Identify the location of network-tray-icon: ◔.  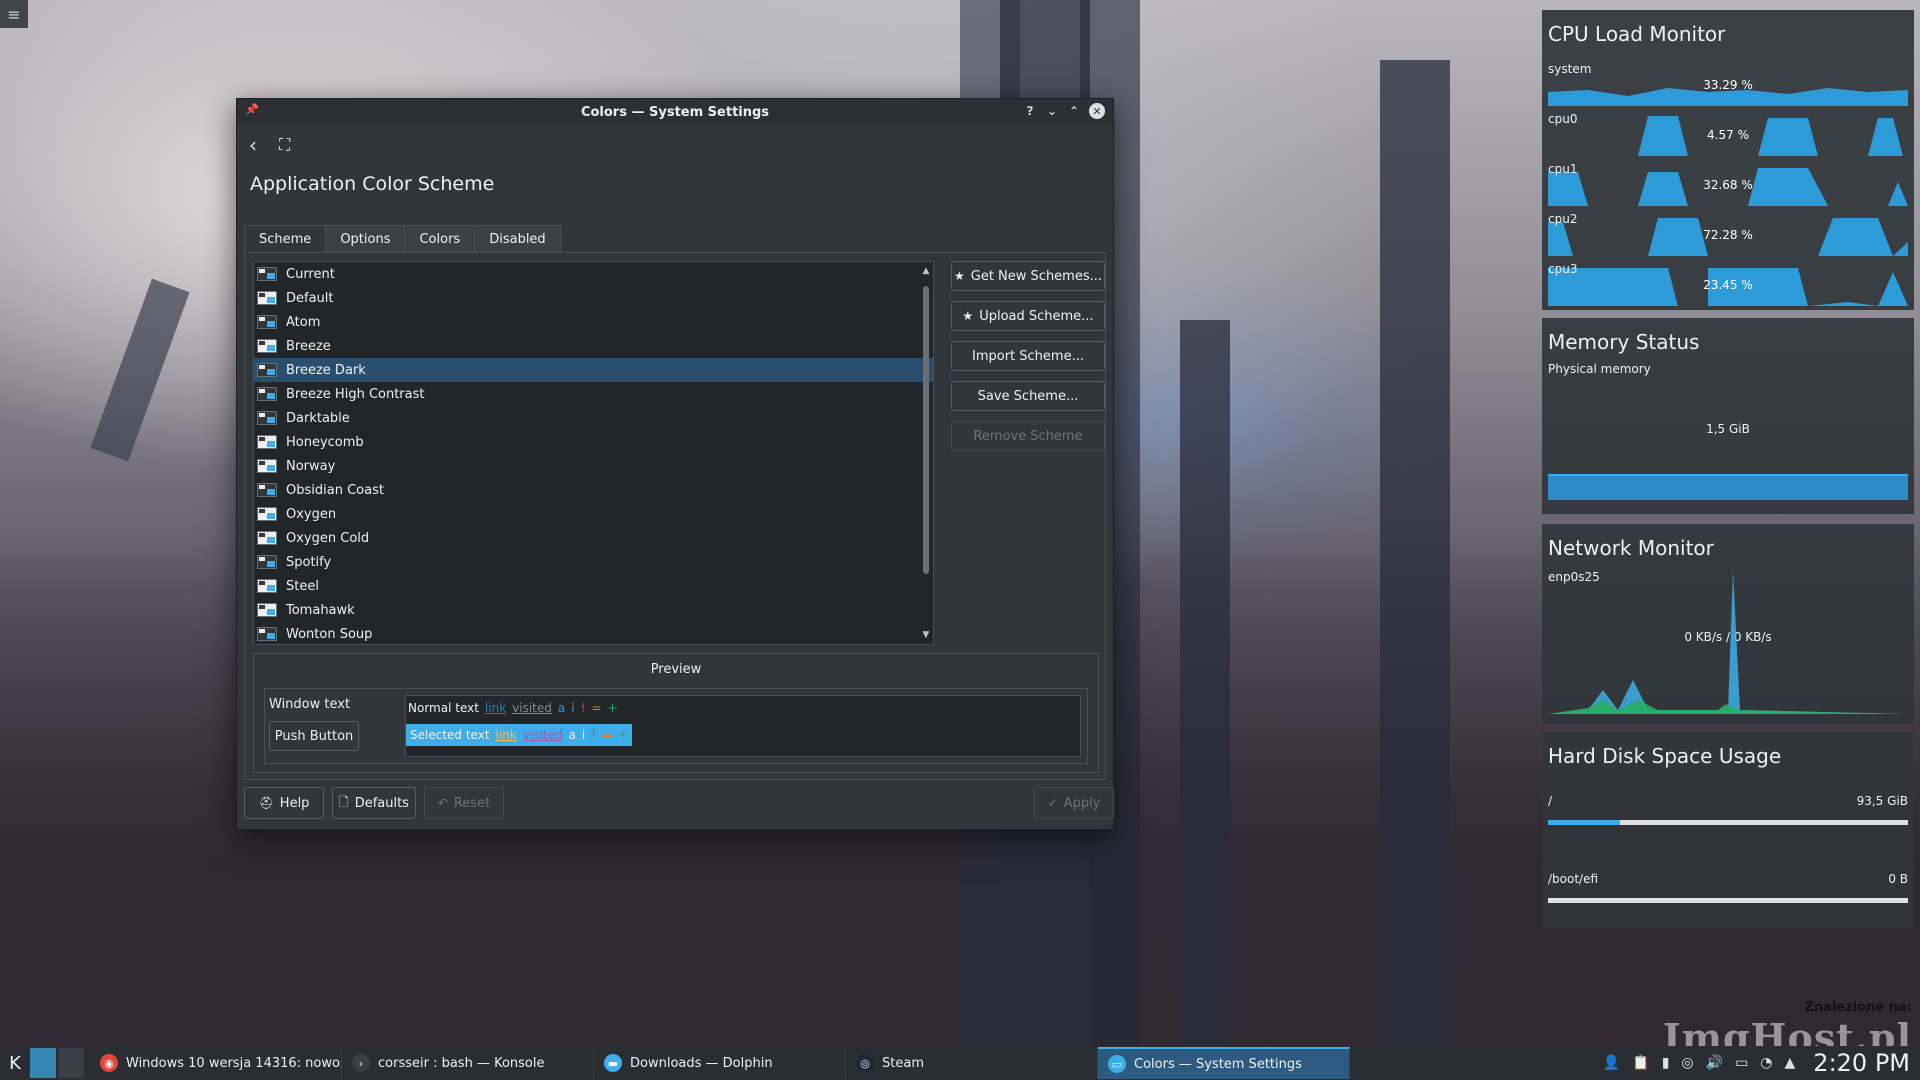
(1766, 1063).